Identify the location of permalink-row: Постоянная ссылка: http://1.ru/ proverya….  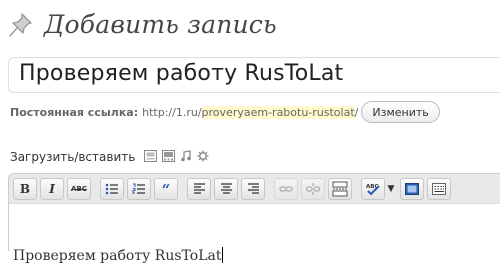
(225, 112).